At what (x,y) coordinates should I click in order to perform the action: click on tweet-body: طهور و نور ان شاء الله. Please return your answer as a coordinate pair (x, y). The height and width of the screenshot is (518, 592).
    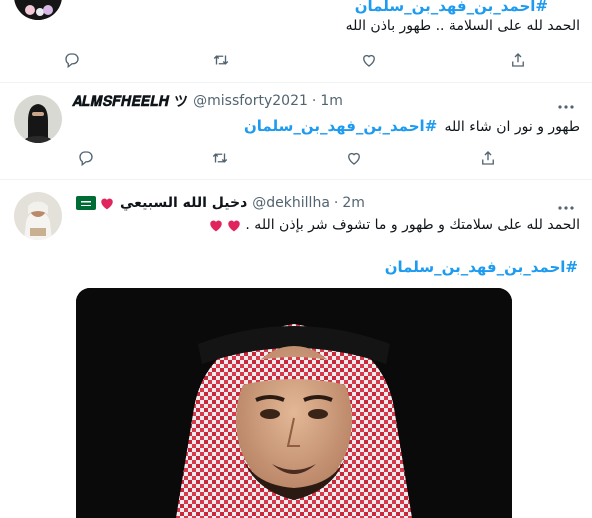
    Looking at the image, I should click on (512, 125).